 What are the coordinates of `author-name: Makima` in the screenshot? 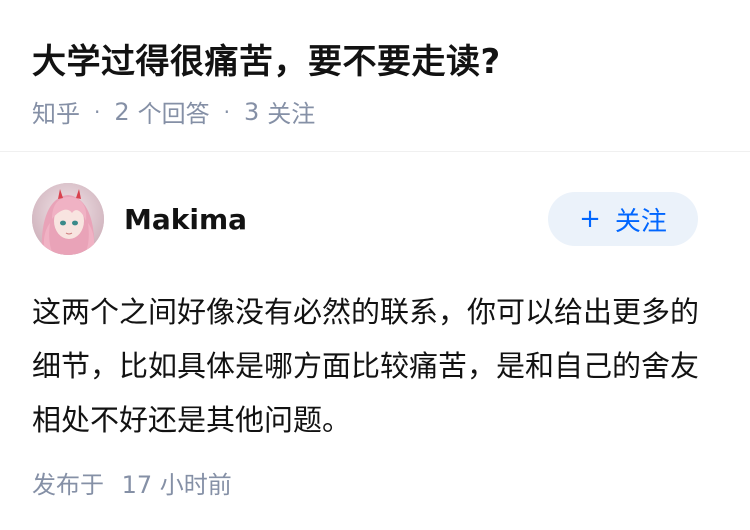 It's located at (185, 219).